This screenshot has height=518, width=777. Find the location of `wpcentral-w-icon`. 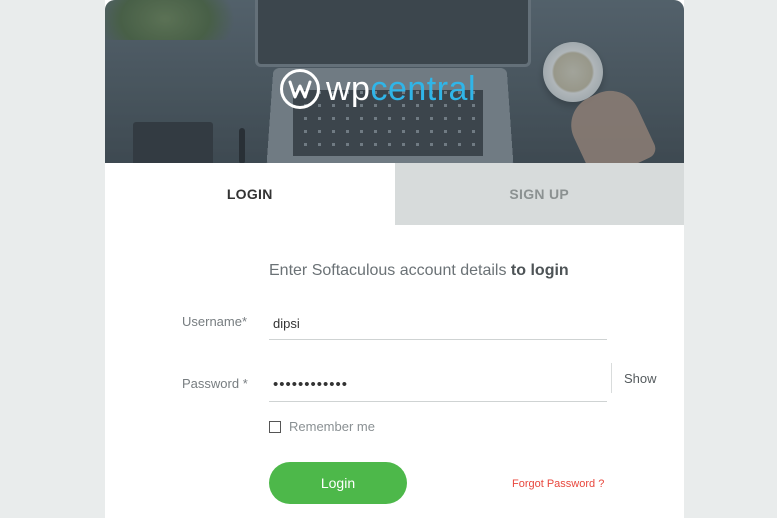

wpcentral-w-icon is located at coordinates (300, 89).